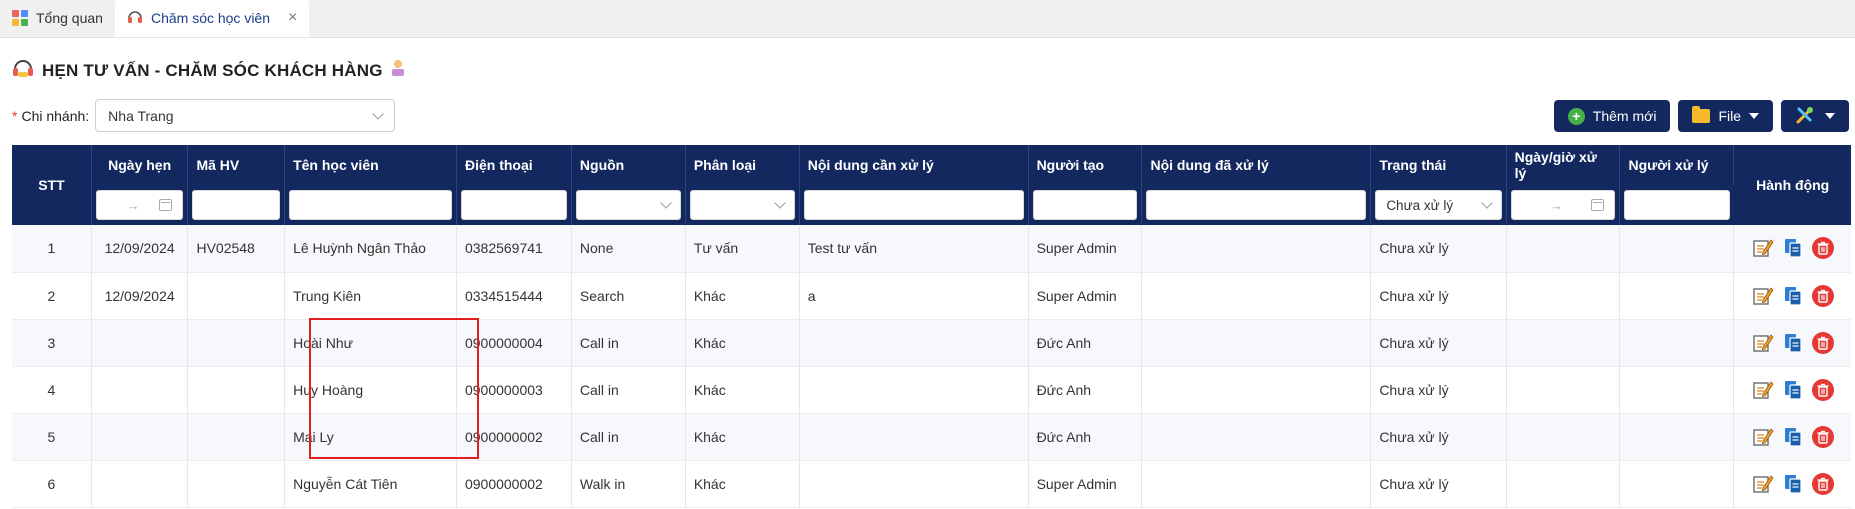 Image resolution: width=1855 pixels, height=509 pixels. What do you see at coordinates (628, 296) in the screenshot?
I see `cell-source: Search` at bounding box center [628, 296].